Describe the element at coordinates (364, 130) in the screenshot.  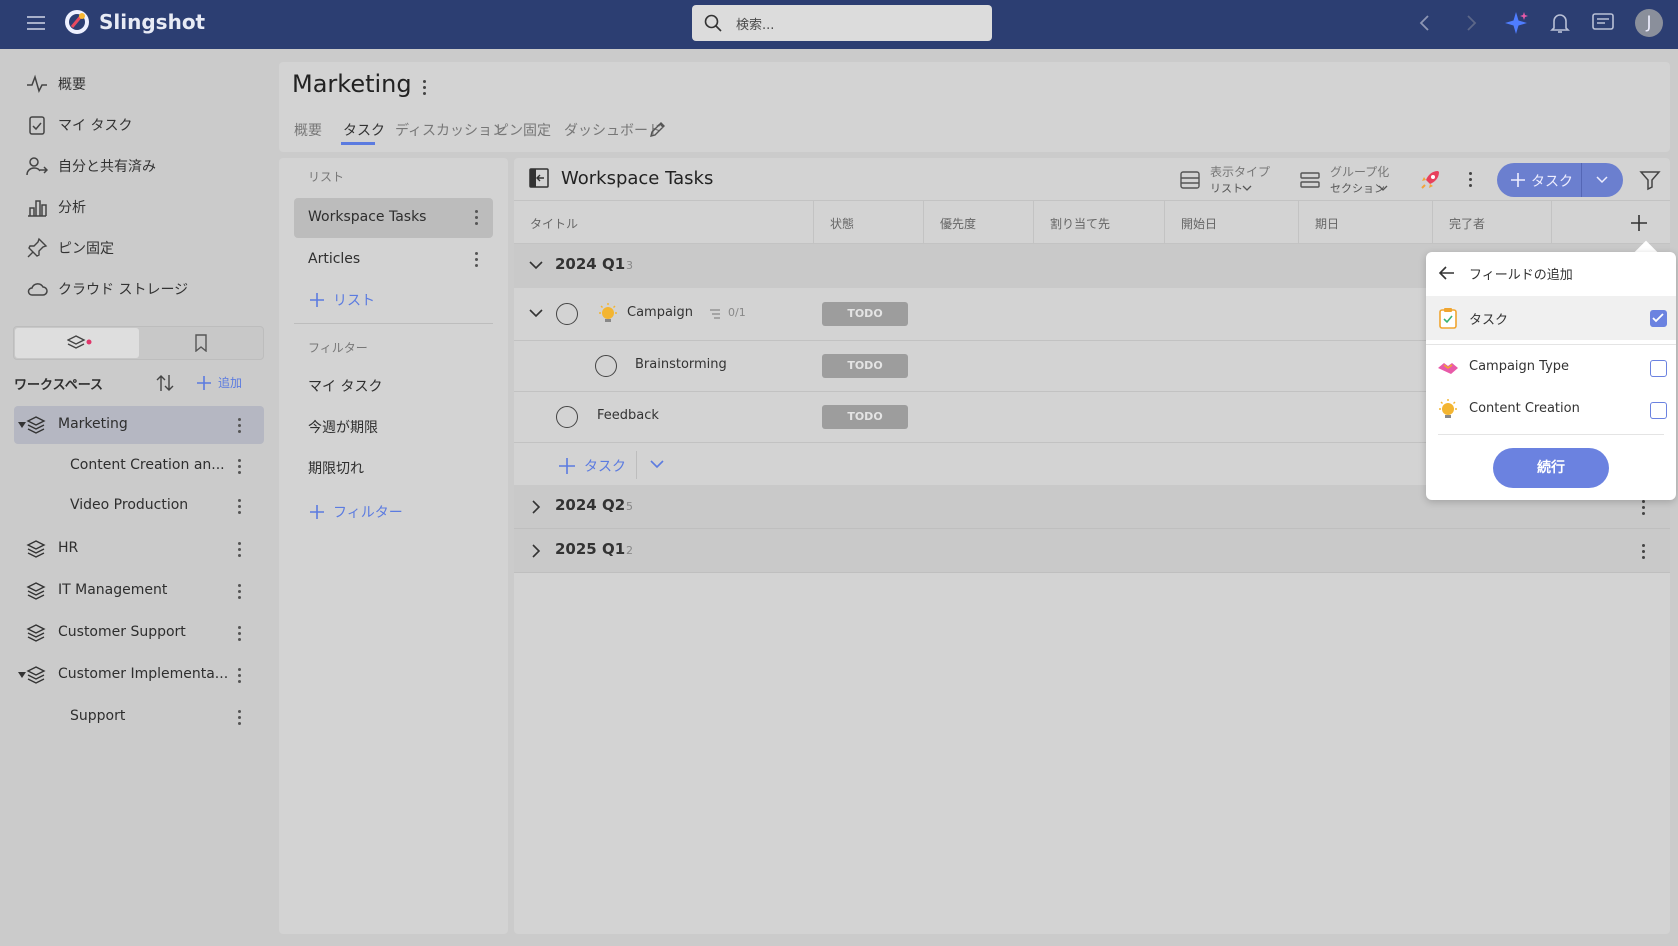
I see `tab-tasks: タスク` at that location.